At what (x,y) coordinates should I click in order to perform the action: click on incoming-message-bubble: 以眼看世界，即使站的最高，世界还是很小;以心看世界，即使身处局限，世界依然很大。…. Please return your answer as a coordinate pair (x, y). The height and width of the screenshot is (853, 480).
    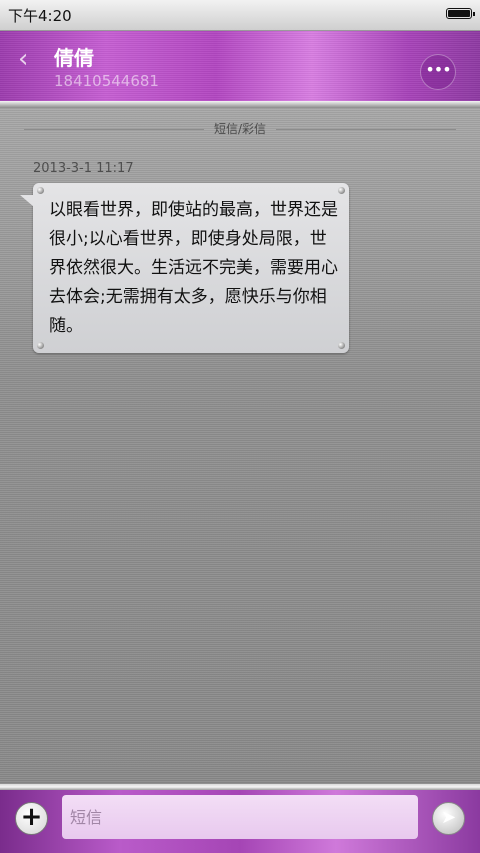
    Looking at the image, I should click on (184, 268).